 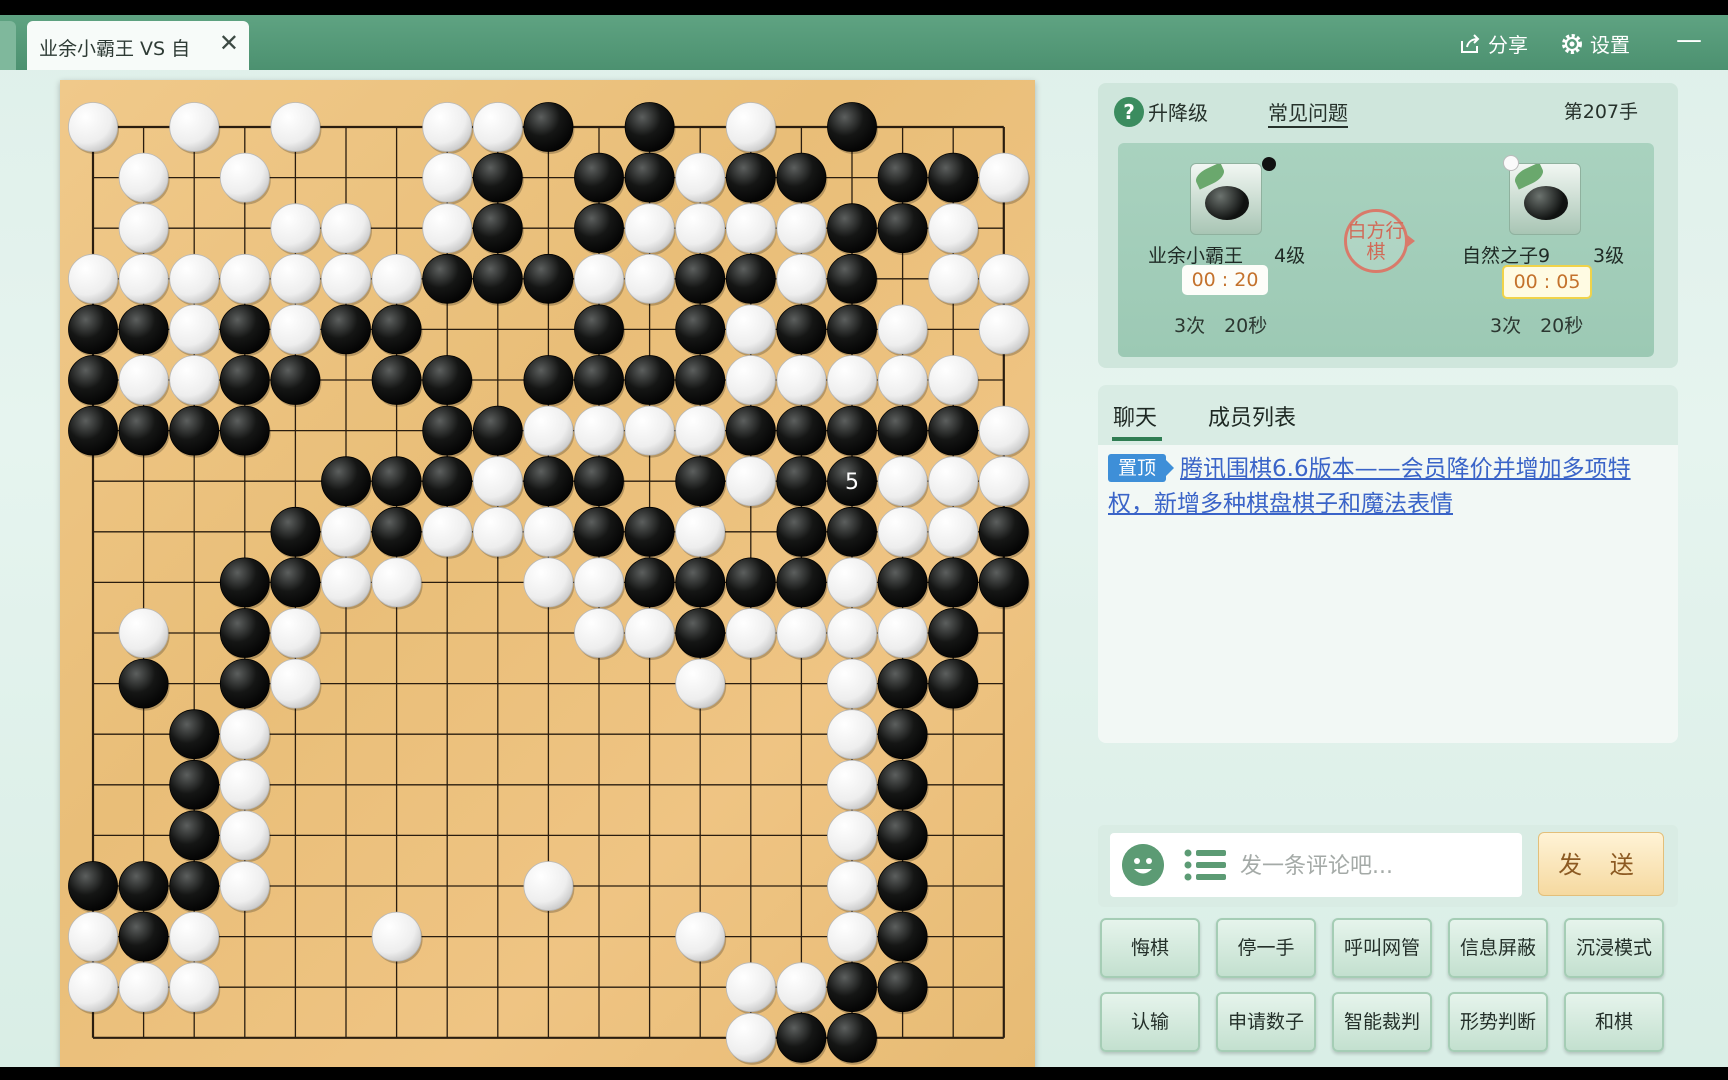 I want to click on tab-chat: 聊天, so click(x=1135, y=416).